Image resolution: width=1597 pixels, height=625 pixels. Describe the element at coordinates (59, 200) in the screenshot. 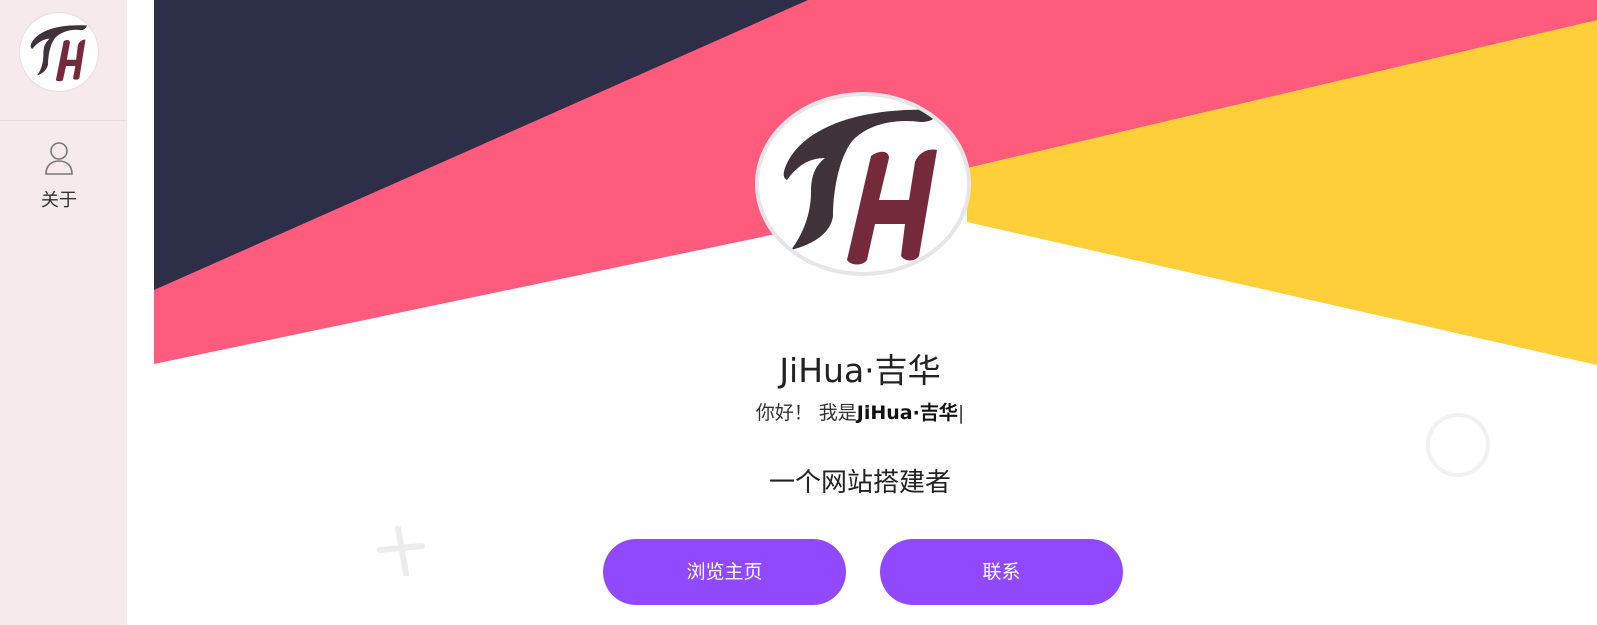

I see `sidebar-item-label: 关于` at that location.